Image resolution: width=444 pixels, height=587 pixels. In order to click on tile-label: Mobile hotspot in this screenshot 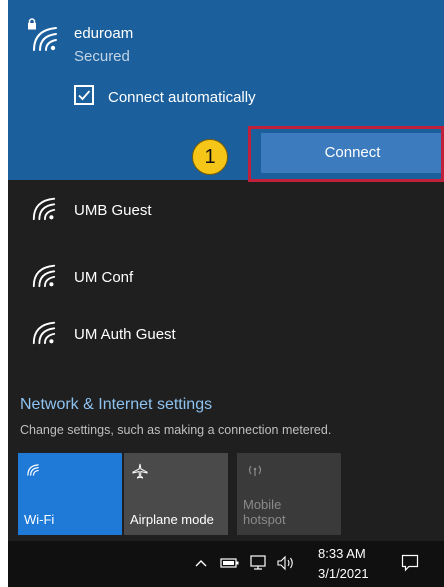, I will do `click(264, 512)`.